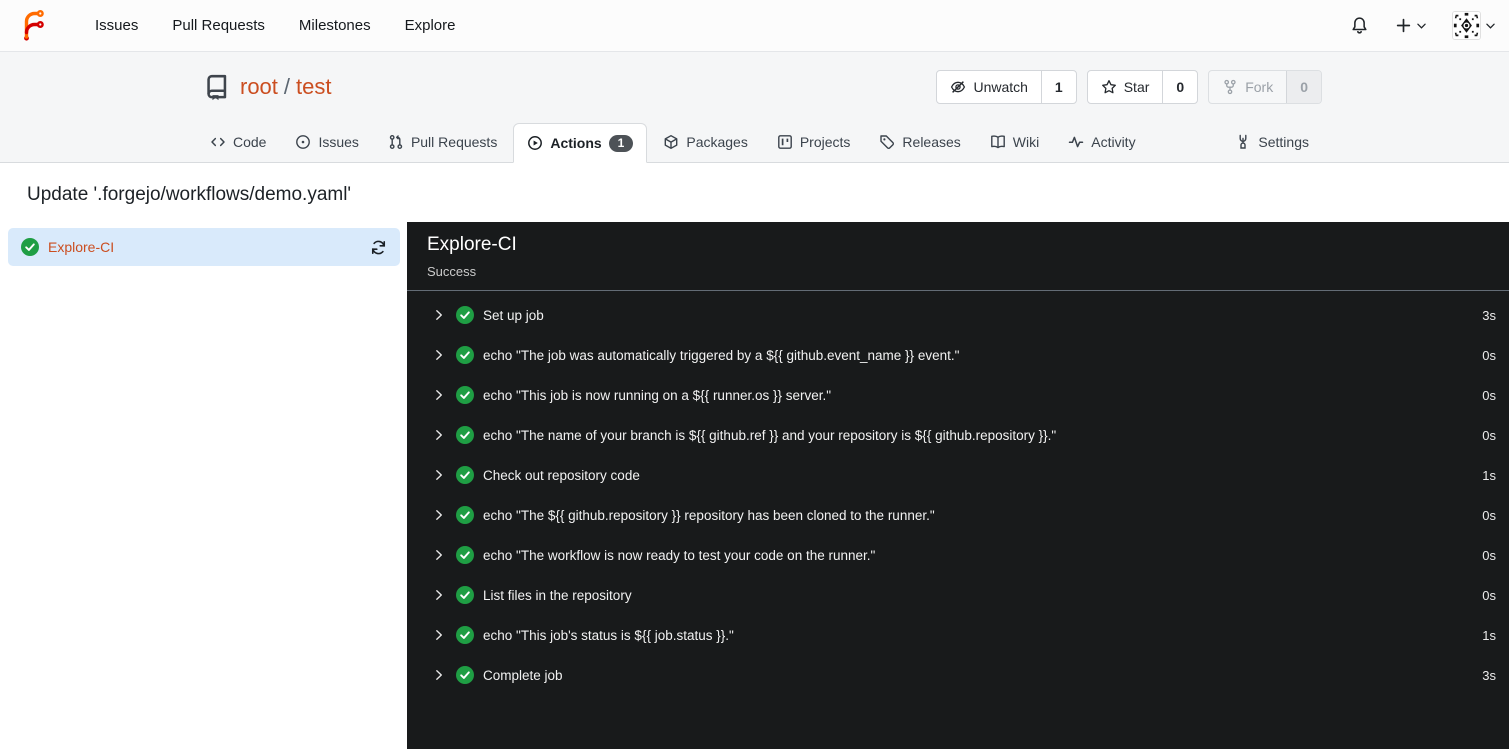 This screenshot has height=749, width=1509. Describe the element at coordinates (30, 247) in the screenshot. I see `job-success-icon` at that location.